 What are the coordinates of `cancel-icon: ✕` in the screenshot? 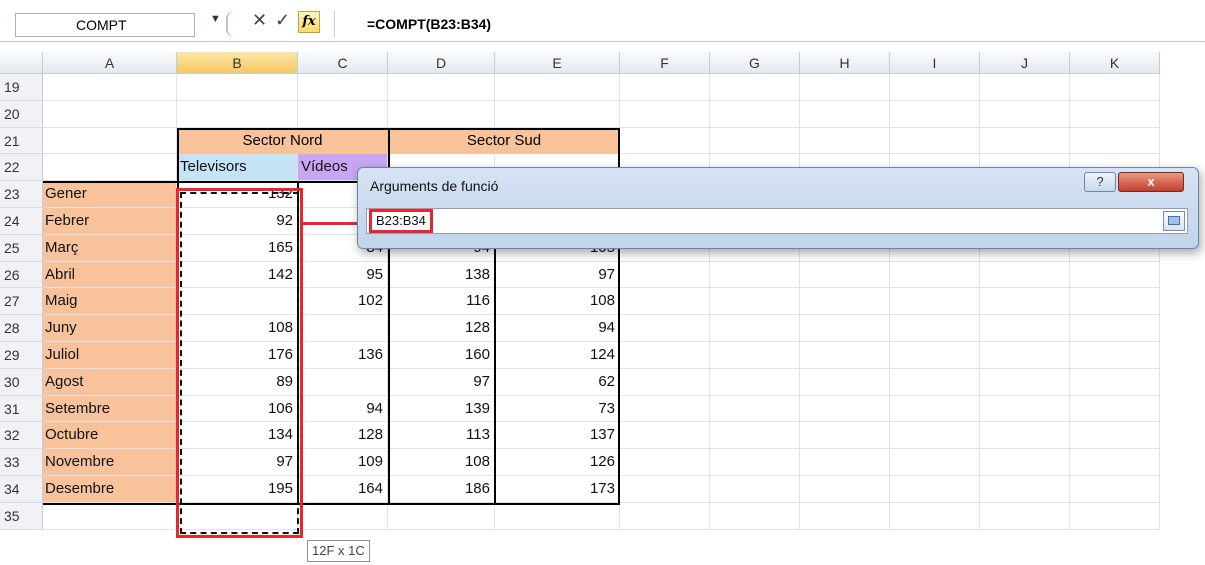 It's located at (259, 20).